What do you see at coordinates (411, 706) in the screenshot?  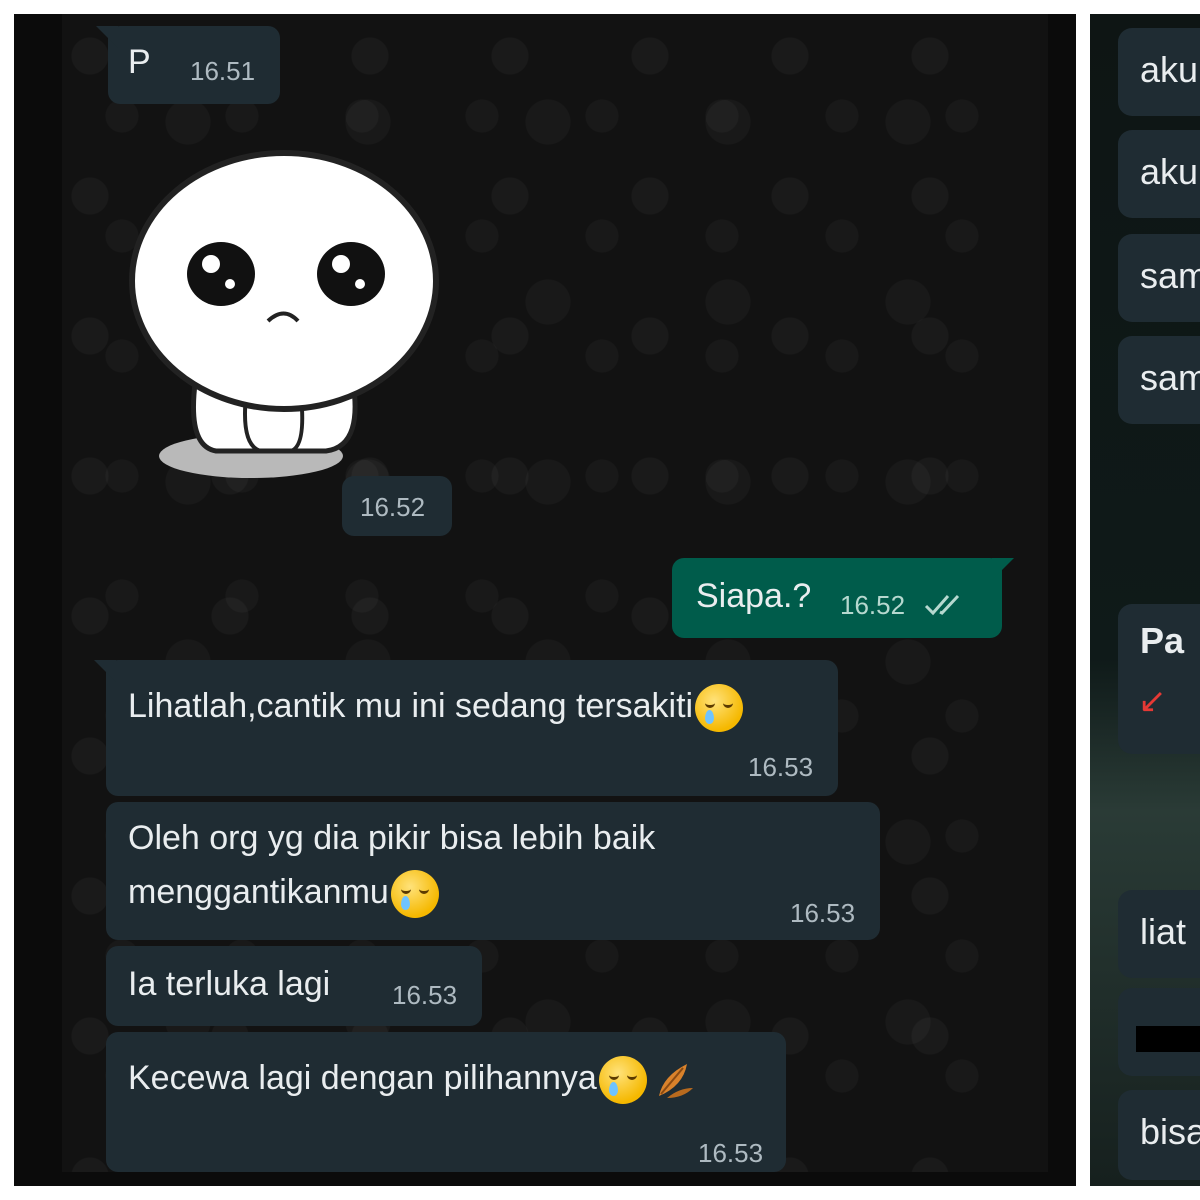 I see `message-text-content: Lihatlah,cantik mu ini sedang tersakiti` at bounding box center [411, 706].